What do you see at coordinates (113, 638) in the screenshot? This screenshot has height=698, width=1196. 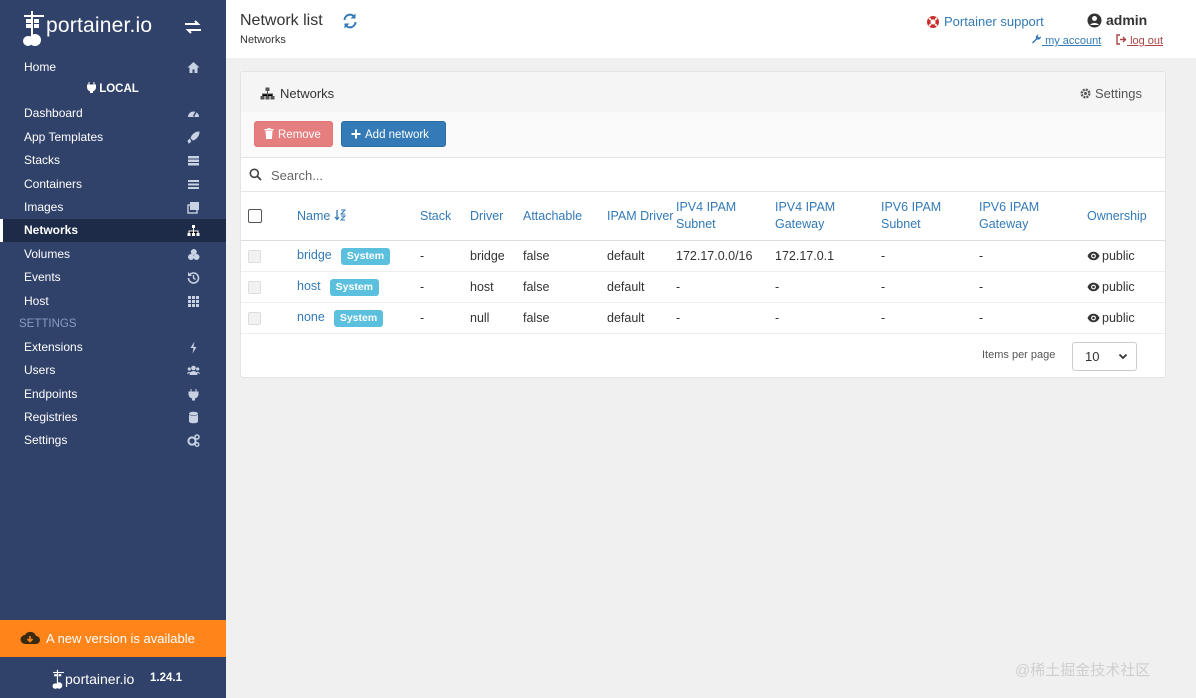 I see `update-notification: A new version is available` at bounding box center [113, 638].